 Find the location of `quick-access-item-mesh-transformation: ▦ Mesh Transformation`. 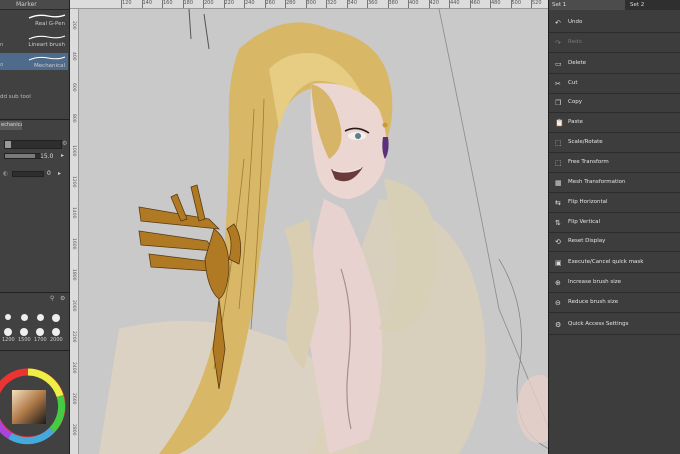

quick-access-item-mesh-transformation: ▦ Mesh Transformation is located at coordinates (614, 183).